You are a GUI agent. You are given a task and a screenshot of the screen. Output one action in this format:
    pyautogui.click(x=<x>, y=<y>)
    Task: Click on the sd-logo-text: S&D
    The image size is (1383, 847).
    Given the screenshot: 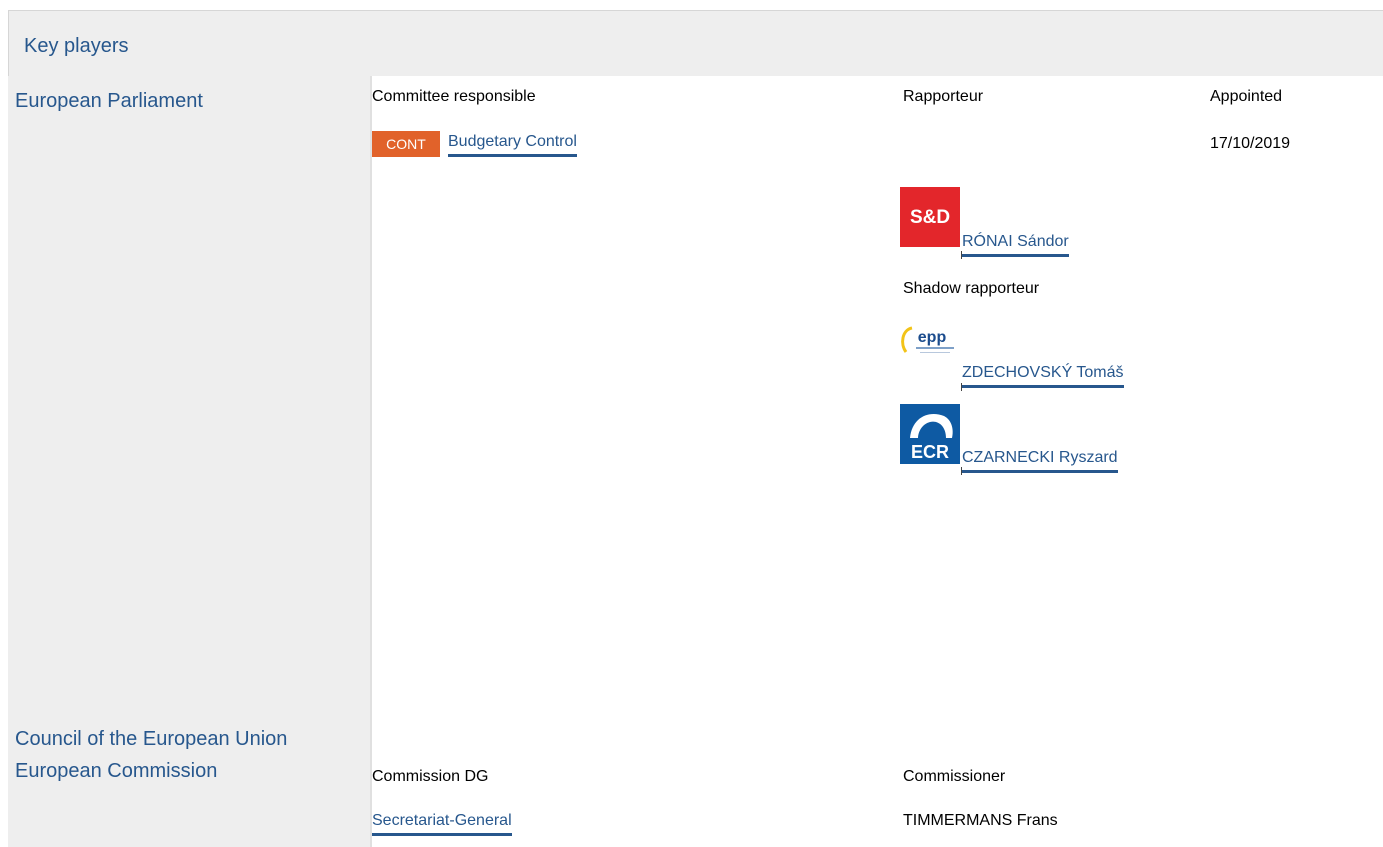 What is the action you would take?
    pyautogui.click(x=930, y=217)
    